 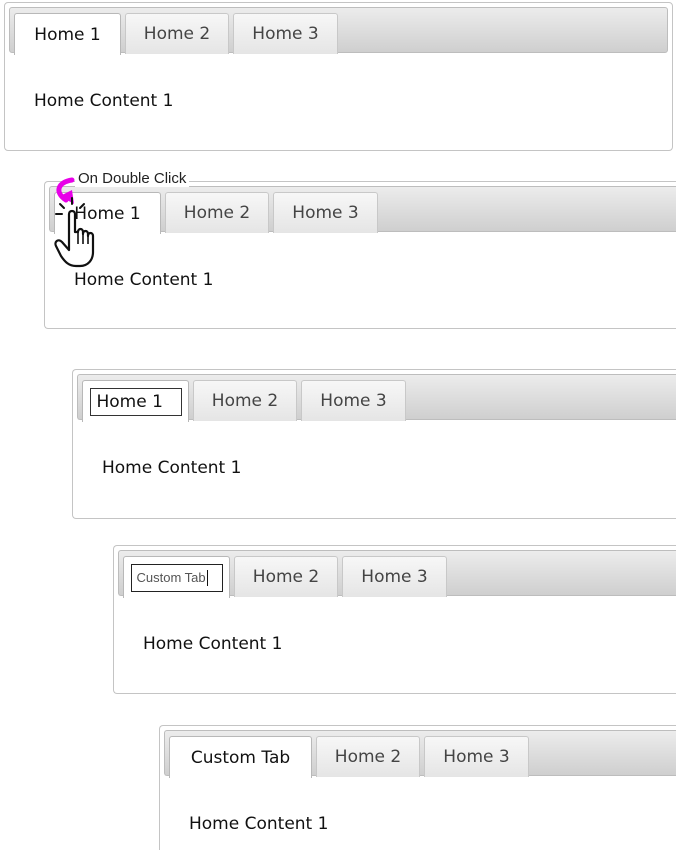 I want to click on tab-title-input: Custom Tab, so click(x=176, y=577).